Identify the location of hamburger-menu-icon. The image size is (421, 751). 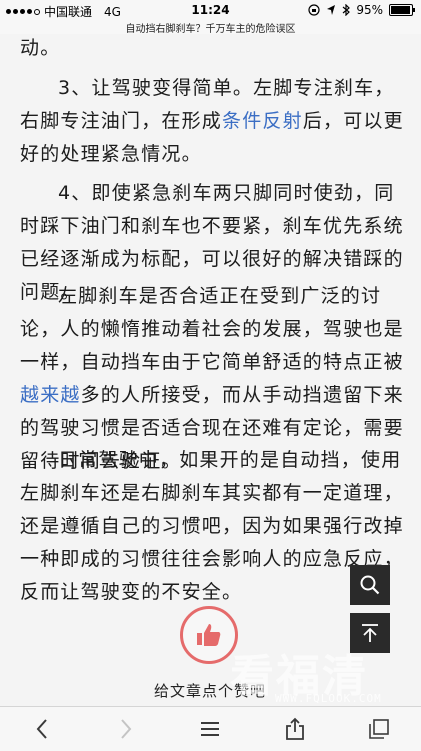
(210, 729).